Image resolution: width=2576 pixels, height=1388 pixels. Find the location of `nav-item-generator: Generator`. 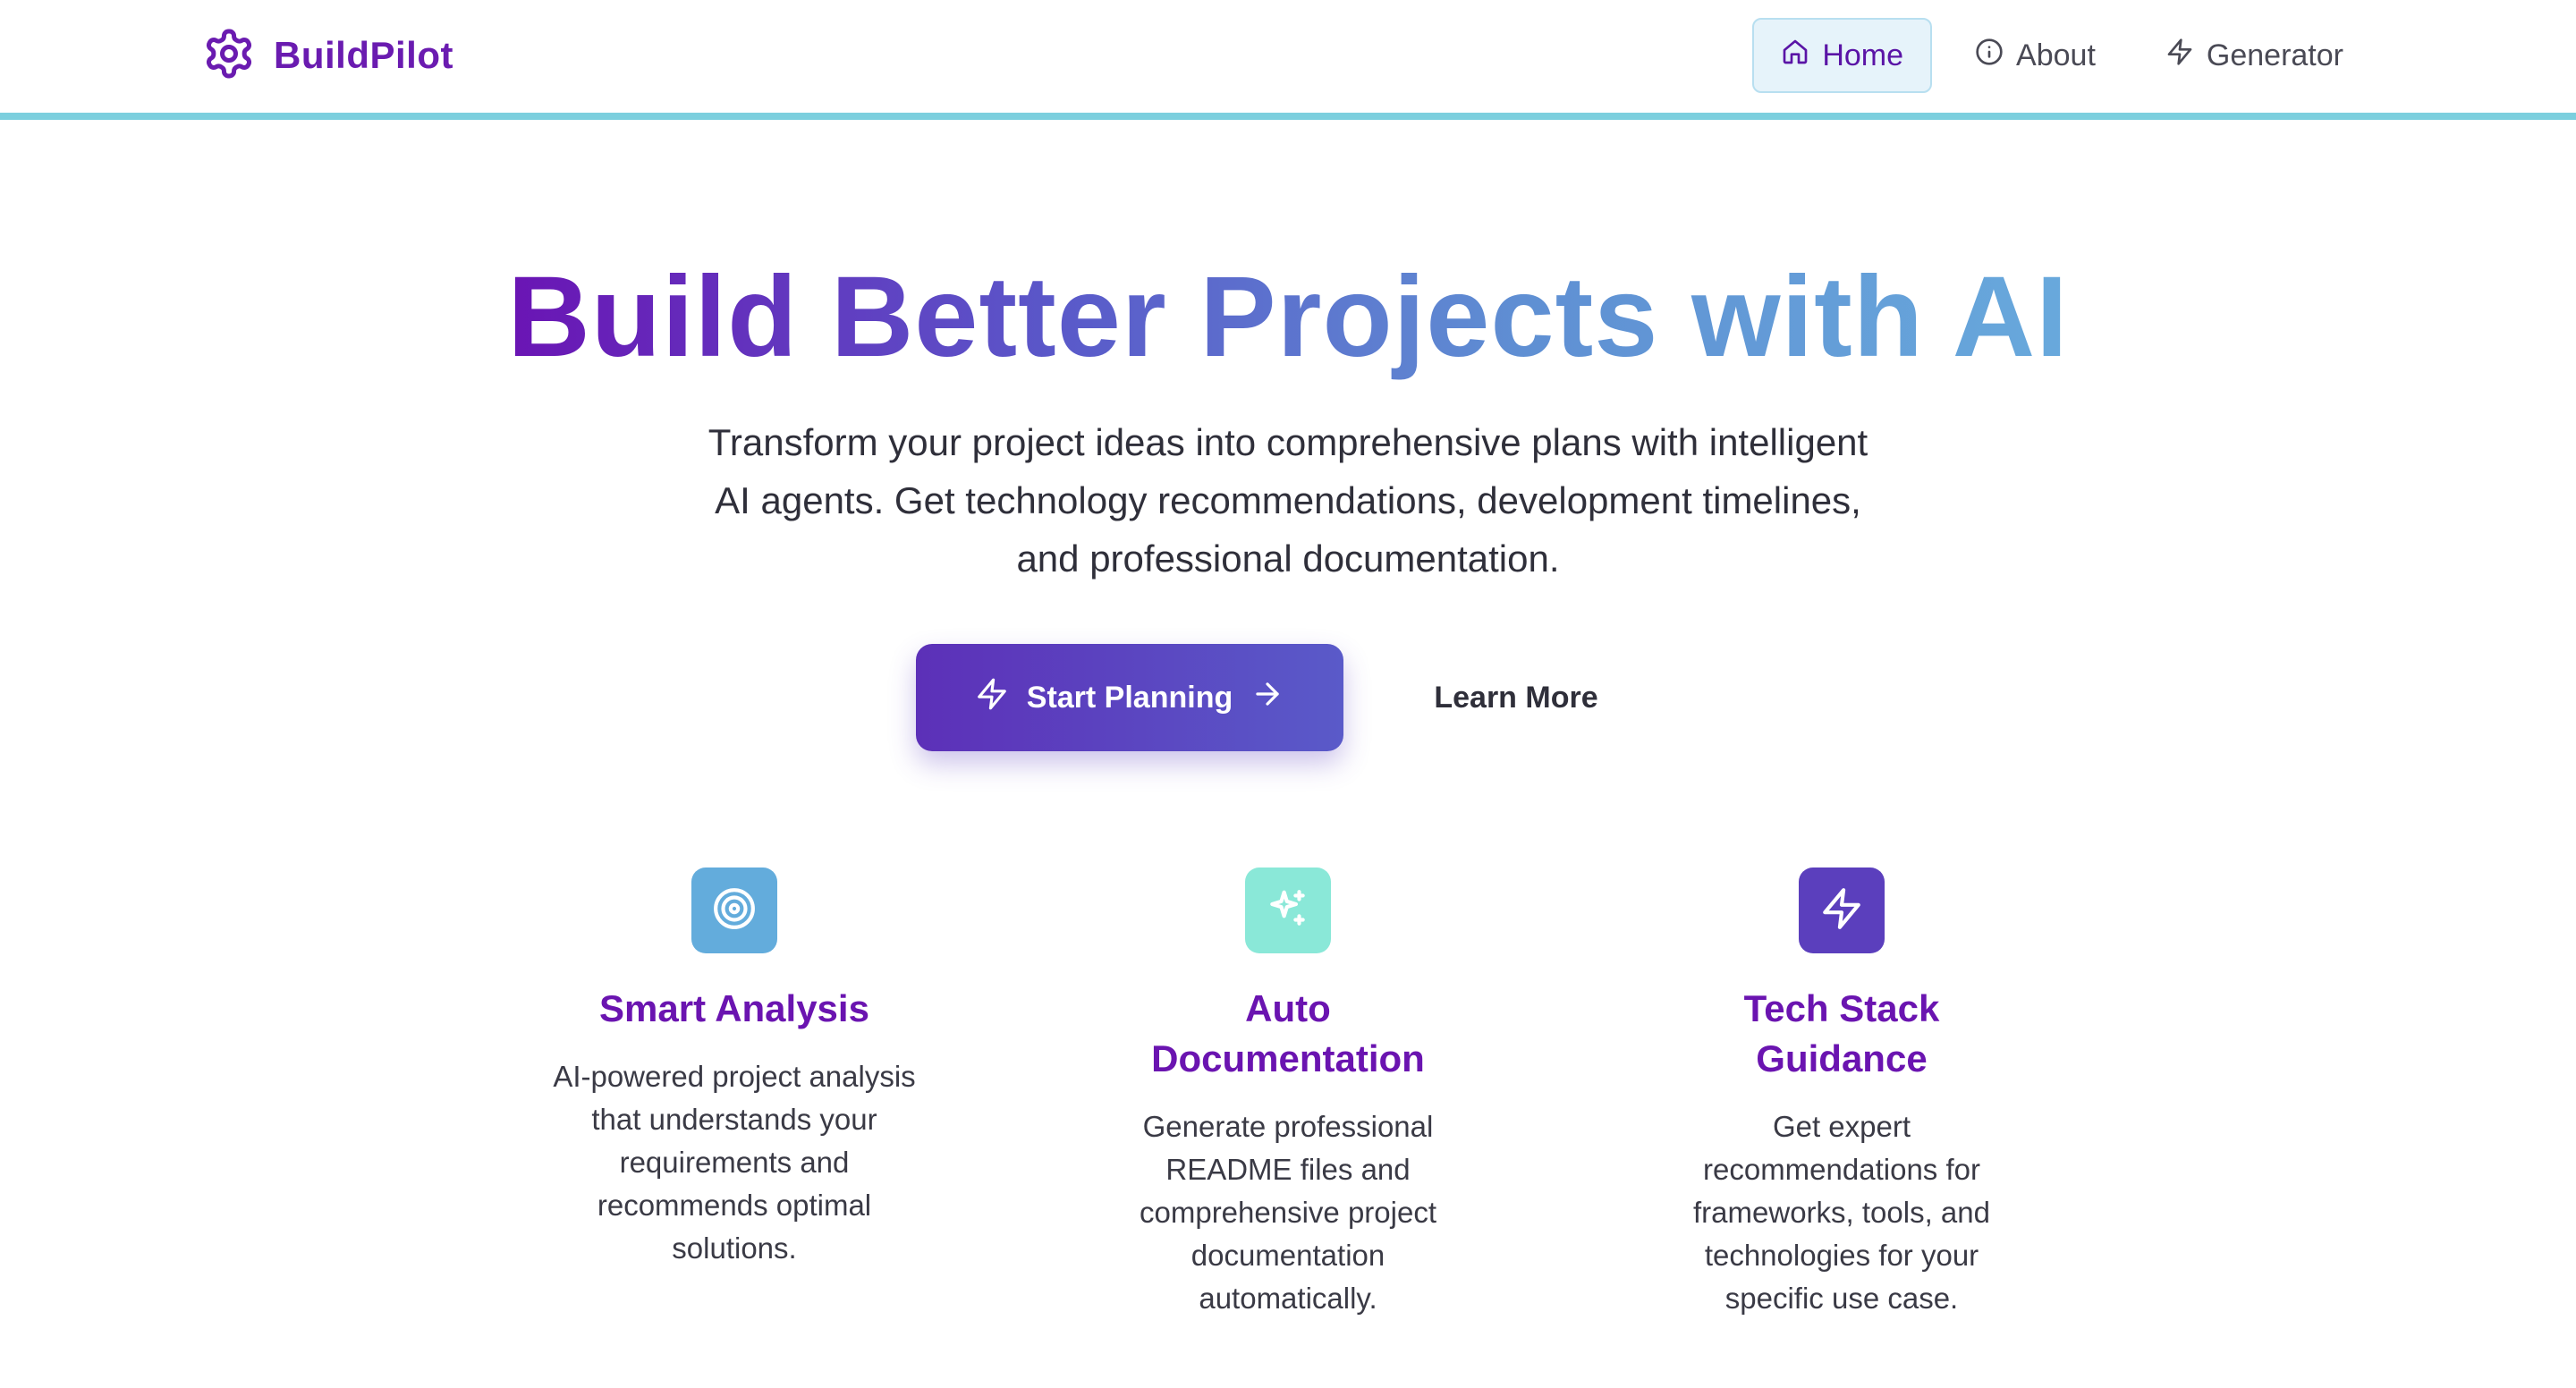

nav-item-generator: Generator is located at coordinates (2254, 56).